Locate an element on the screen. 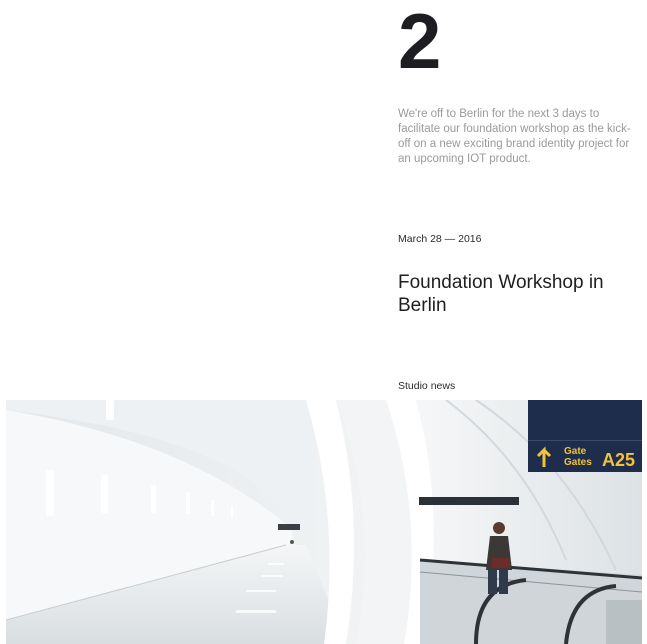  post-date: March 28 — 2016 is located at coordinates (440, 239).